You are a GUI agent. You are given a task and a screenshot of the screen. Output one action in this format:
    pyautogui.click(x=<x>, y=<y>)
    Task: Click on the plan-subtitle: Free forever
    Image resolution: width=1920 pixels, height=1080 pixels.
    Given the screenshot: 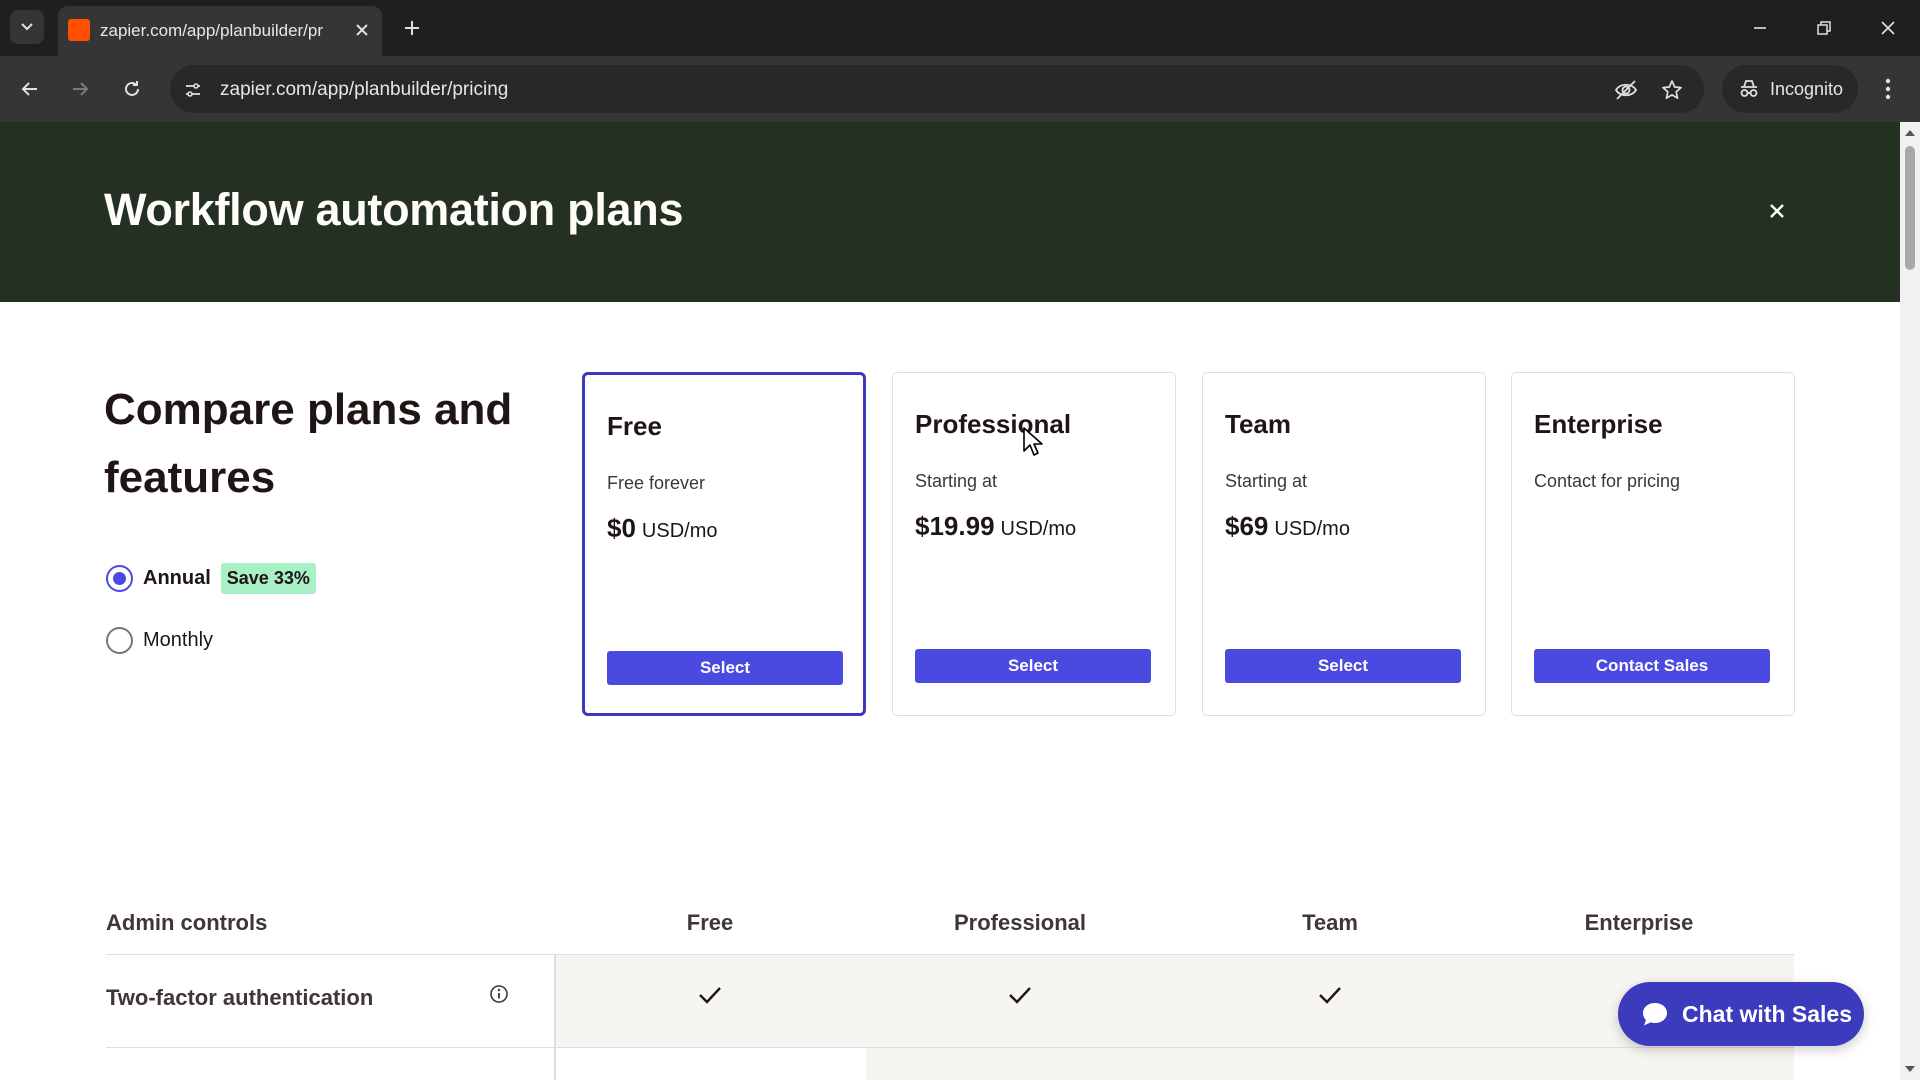 What is the action you would take?
    pyautogui.click(x=656, y=483)
    